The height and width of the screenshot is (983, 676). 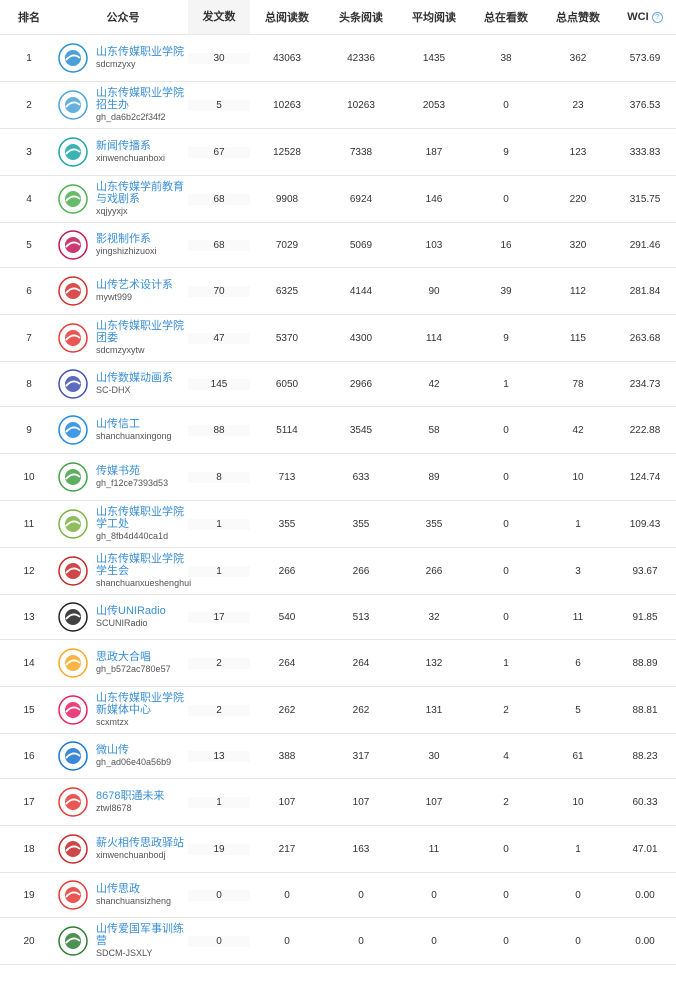 What do you see at coordinates (123, 18) in the screenshot?
I see `header-account: 公众号` at bounding box center [123, 18].